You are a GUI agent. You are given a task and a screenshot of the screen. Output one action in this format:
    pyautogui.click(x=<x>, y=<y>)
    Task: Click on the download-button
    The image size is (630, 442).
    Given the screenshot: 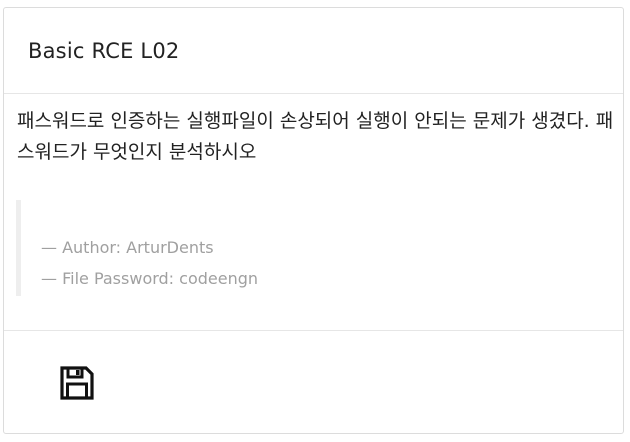 What is the action you would take?
    pyautogui.click(x=77, y=383)
    